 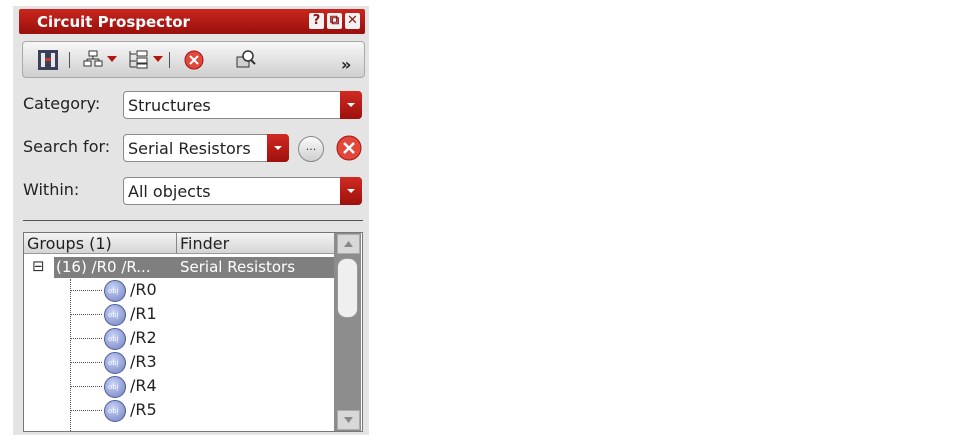 I want to click on section-divider, so click(x=193, y=220).